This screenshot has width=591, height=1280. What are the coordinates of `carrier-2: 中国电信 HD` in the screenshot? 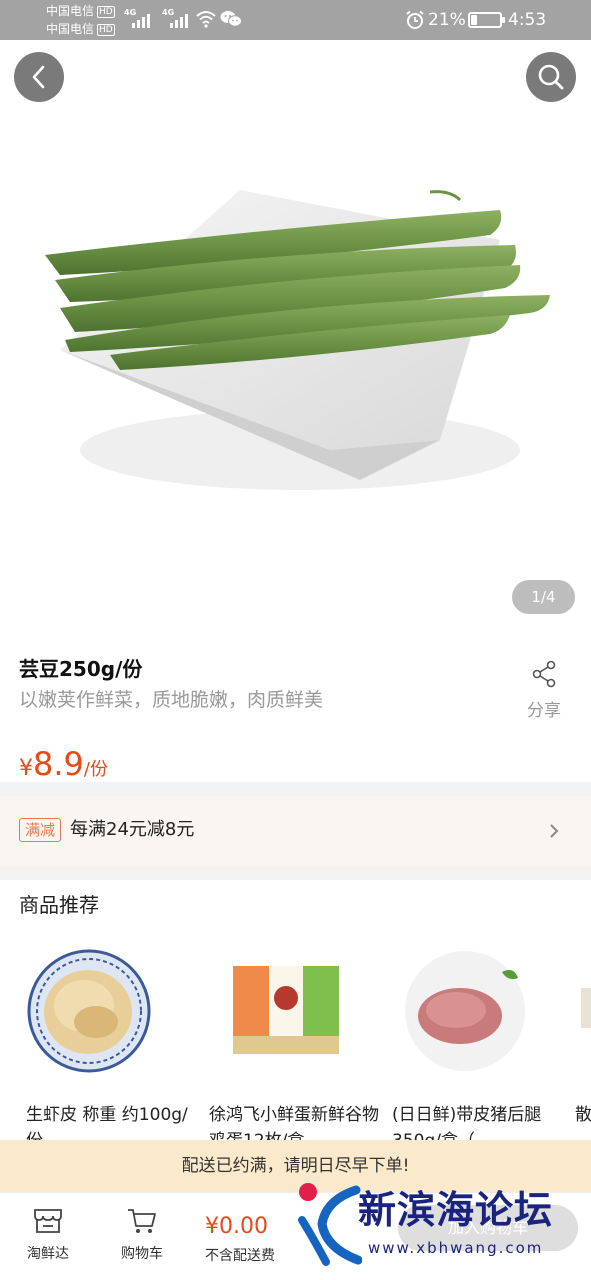 It's located at (80, 29).